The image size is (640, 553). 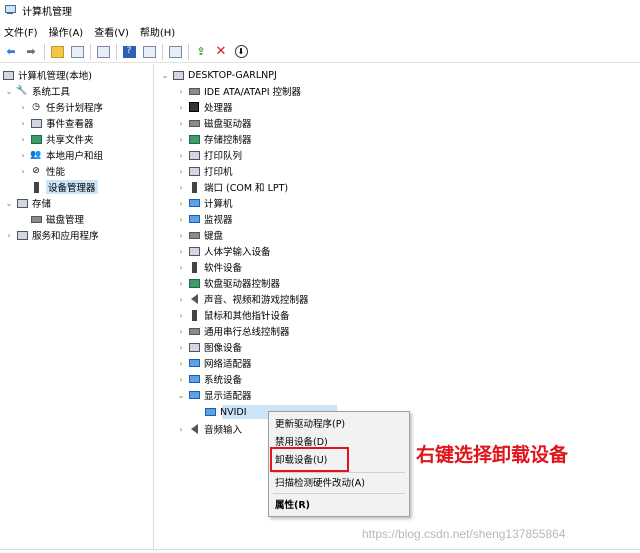 I want to click on show-tree-icon, so click(x=77, y=52).